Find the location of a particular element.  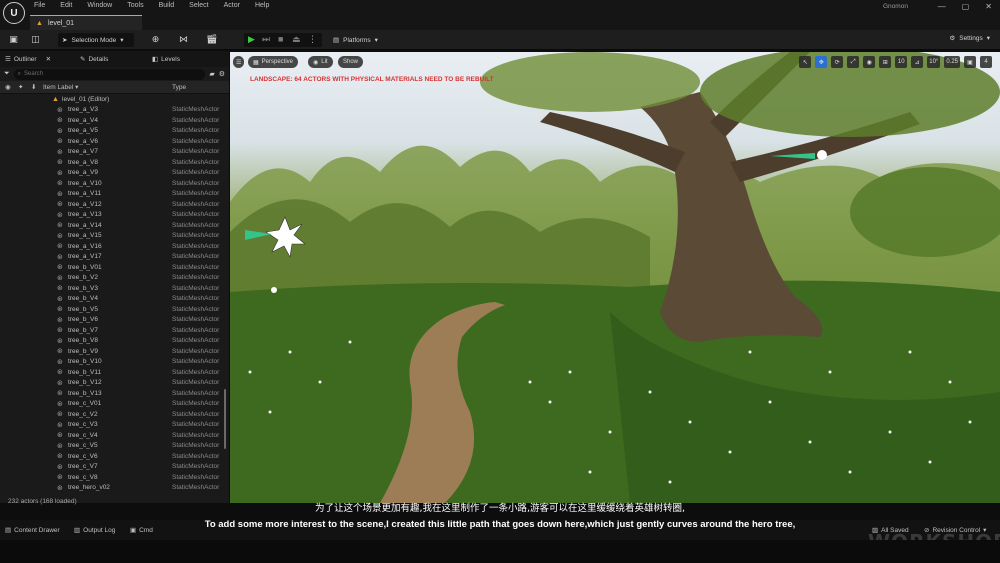

maximize-button: ▢ is located at coordinates (966, 6).